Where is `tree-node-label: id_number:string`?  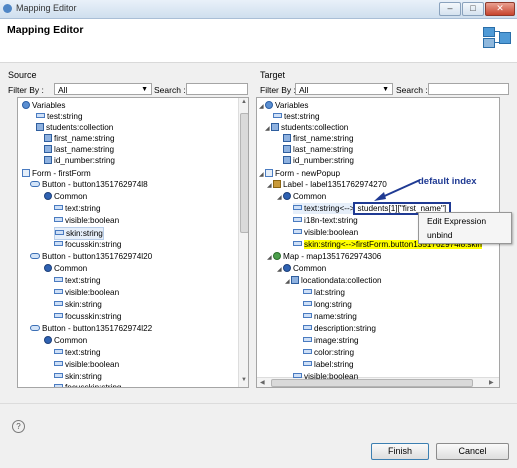
tree-node-label: id_number:string is located at coordinates (323, 160).